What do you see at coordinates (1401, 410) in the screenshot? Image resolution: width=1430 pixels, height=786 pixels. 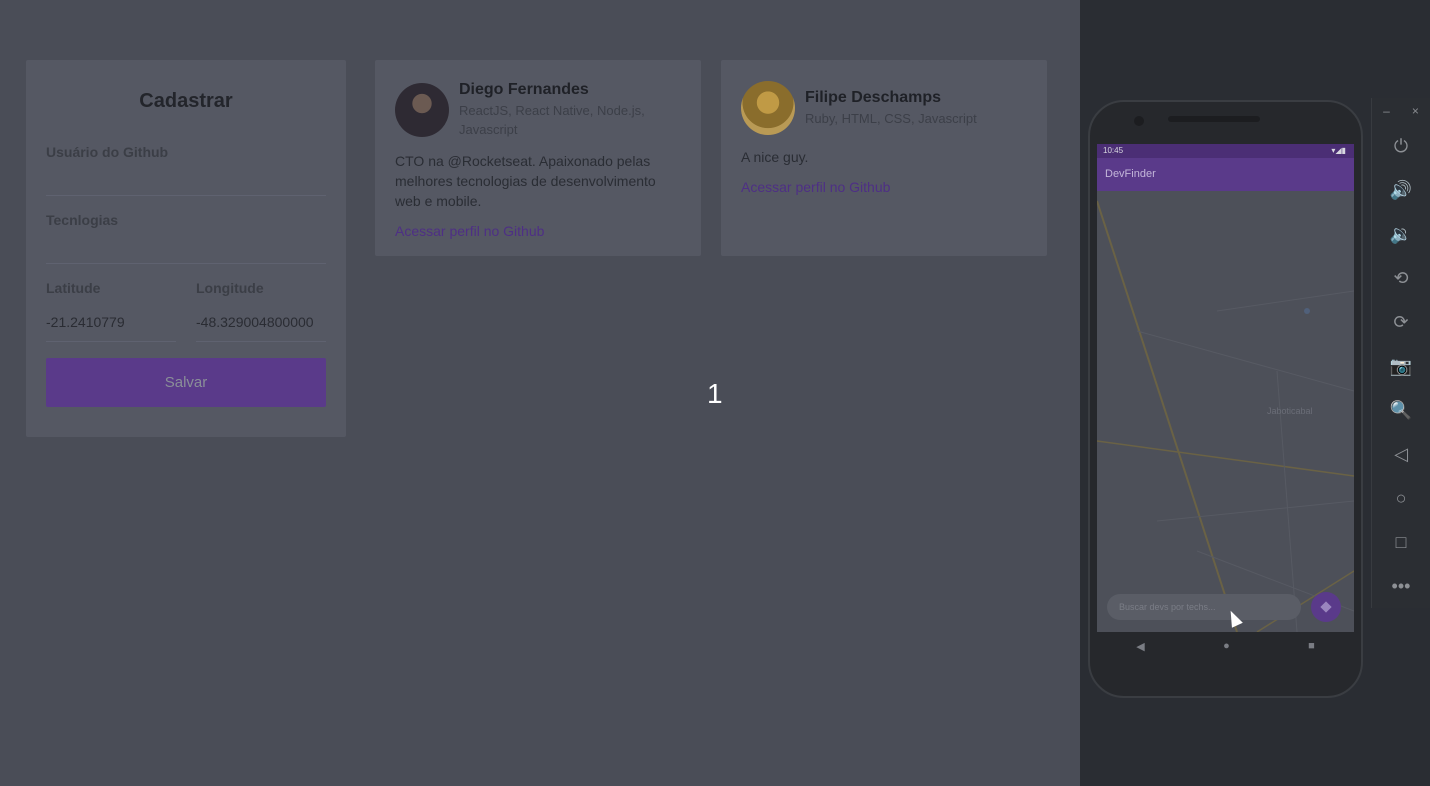 I see `zoom-icon: 🔍` at bounding box center [1401, 410].